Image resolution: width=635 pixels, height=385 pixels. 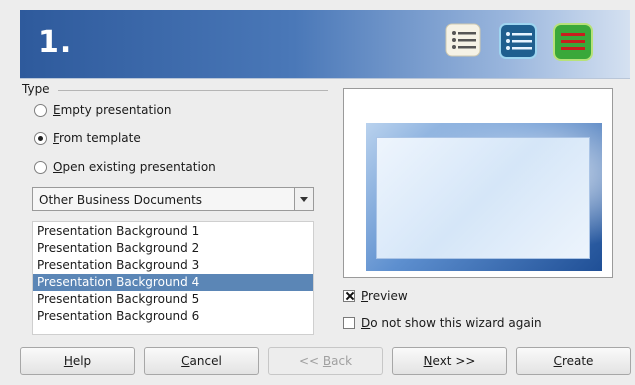 I want to click on preview-checkbox-label: Preview, so click(x=384, y=296).